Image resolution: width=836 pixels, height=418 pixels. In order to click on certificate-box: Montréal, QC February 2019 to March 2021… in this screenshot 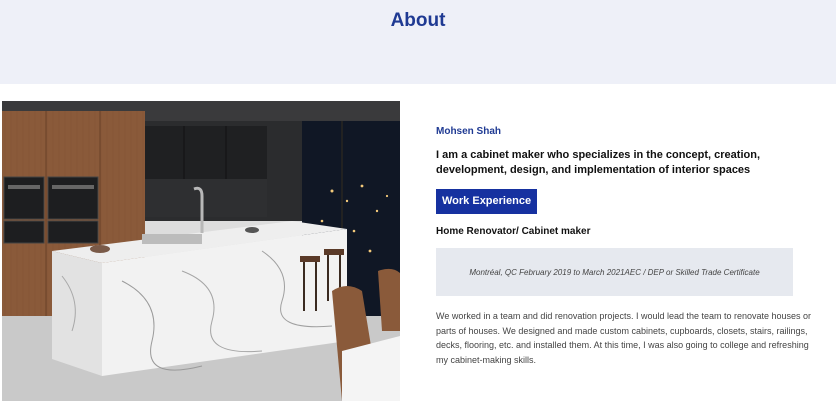, I will do `click(614, 272)`.